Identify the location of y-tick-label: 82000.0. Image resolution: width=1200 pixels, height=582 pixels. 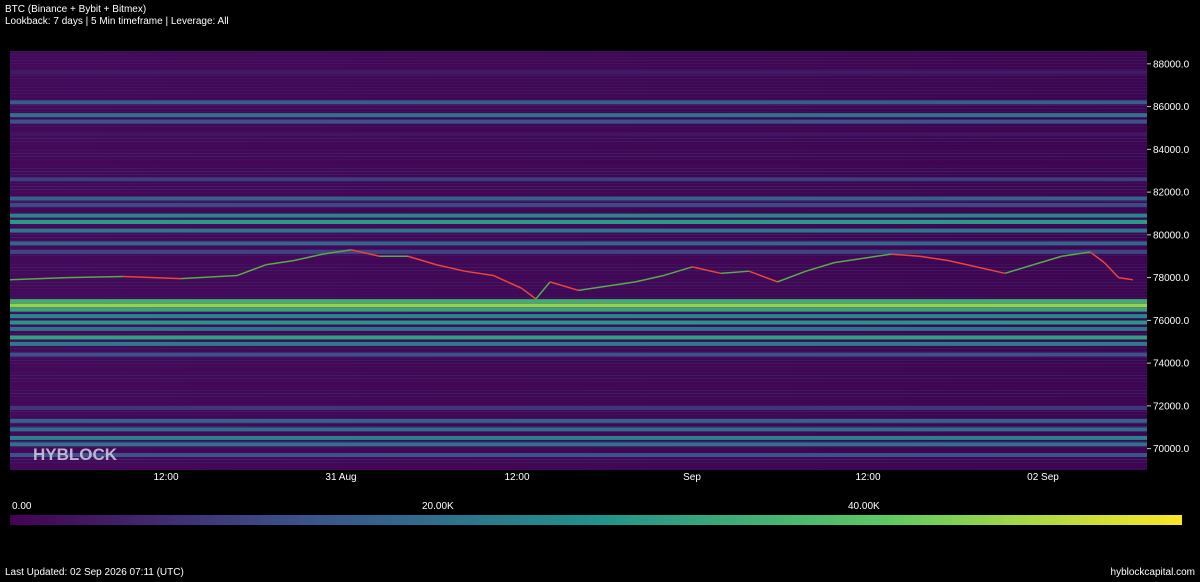
(1171, 193).